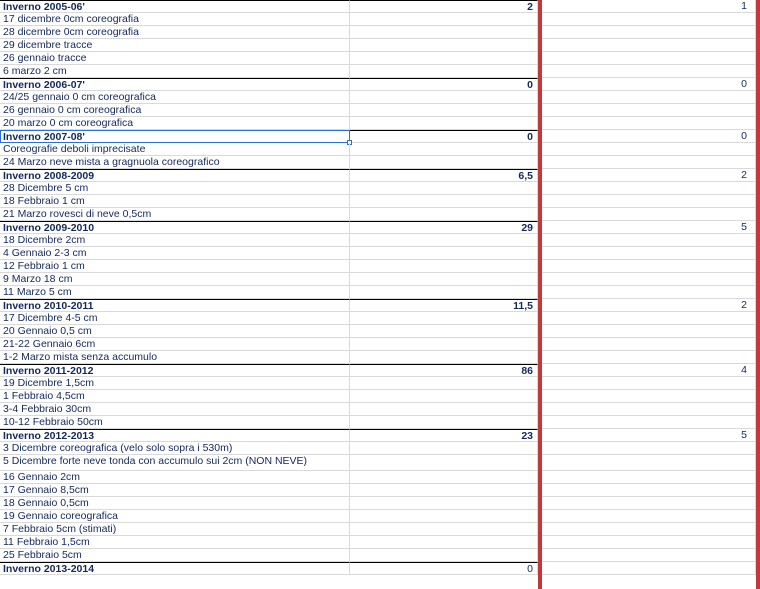 The image size is (760, 589). What do you see at coordinates (175, 175) in the screenshot?
I see `cell-description: Inverno 2008-2009` at bounding box center [175, 175].